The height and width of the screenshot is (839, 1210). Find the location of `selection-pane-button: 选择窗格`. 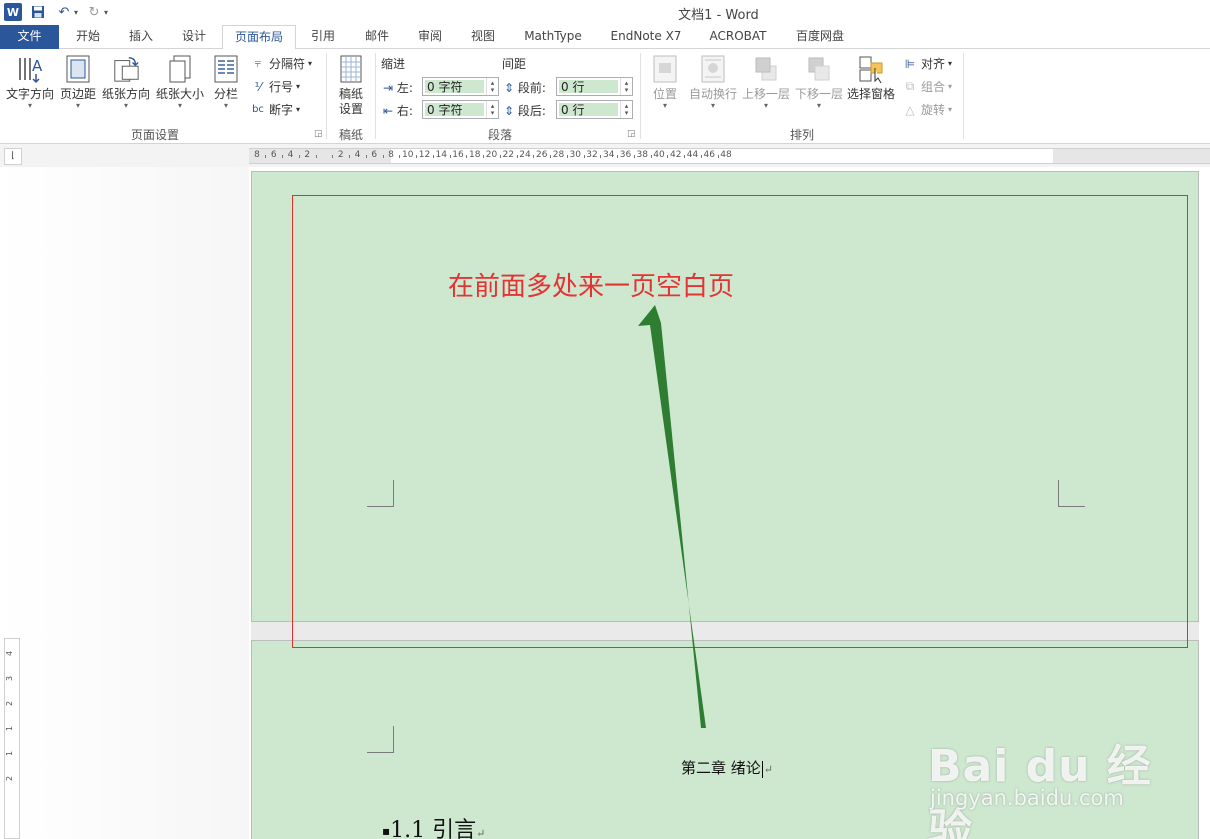

selection-pane-button: 选择窗格 is located at coordinates (871, 77).